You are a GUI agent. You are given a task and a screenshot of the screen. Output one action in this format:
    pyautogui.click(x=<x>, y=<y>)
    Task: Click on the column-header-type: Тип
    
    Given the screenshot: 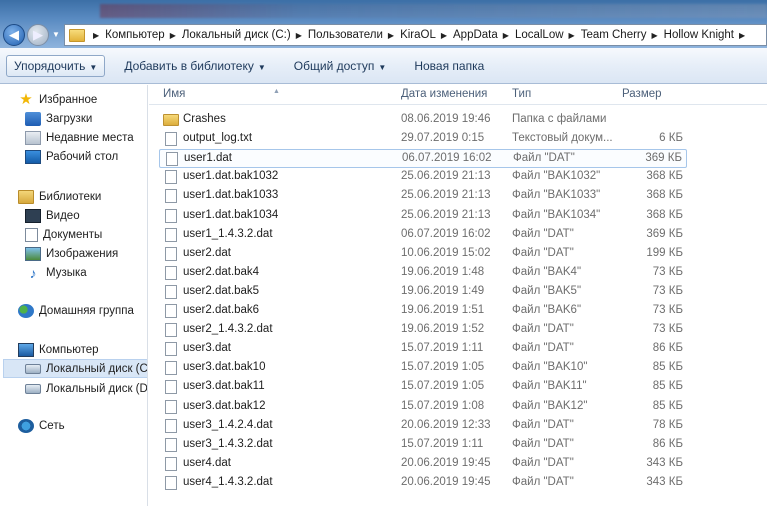 What is the action you would take?
    pyautogui.click(x=521, y=94)
    